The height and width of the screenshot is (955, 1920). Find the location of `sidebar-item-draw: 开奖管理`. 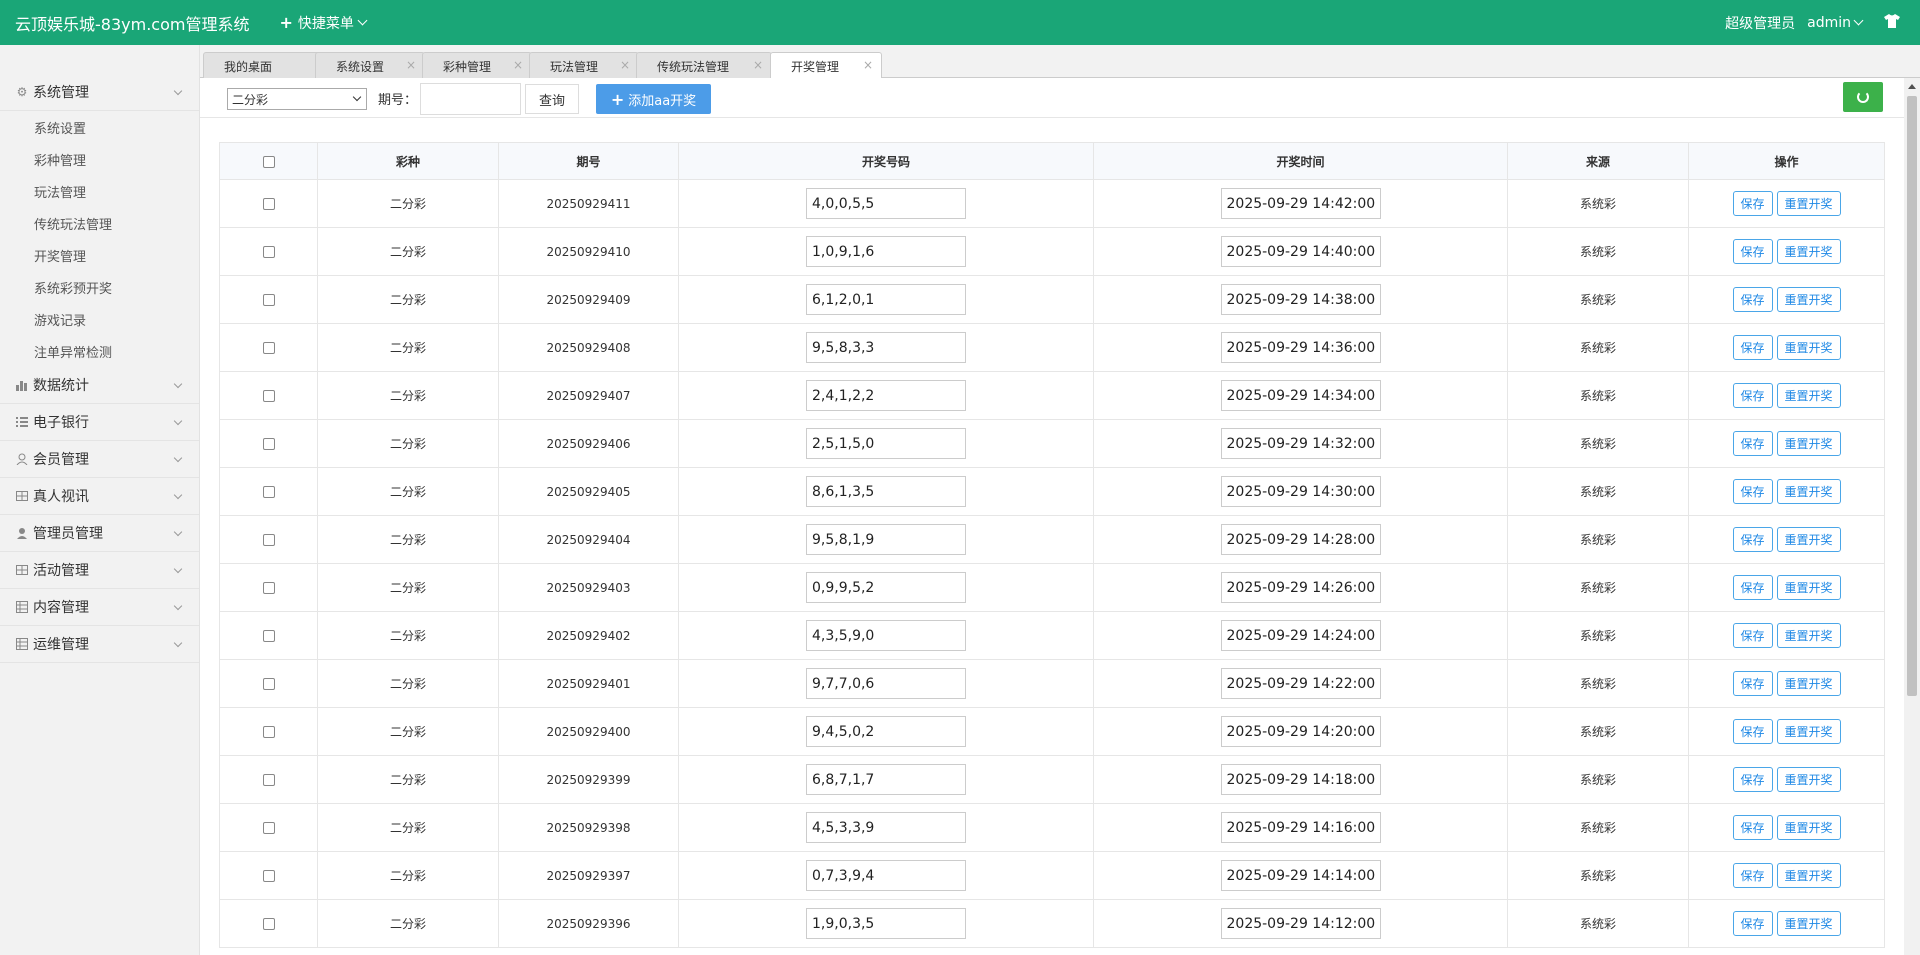

sidebar-item-draw: 开奖管理 is located at coordinates (99, 255).